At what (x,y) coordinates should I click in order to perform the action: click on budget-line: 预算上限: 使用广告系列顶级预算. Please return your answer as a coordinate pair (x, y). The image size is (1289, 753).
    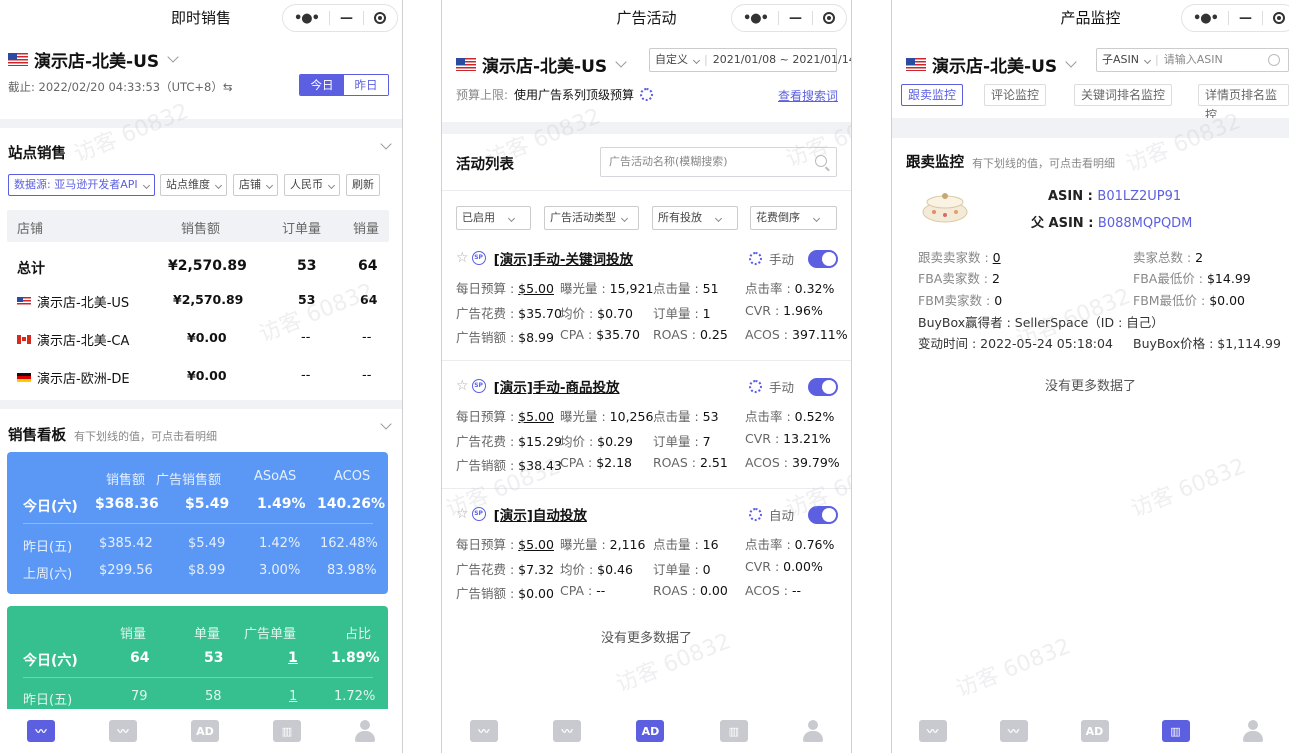
    Looking at the image, I should click on (558, 94).